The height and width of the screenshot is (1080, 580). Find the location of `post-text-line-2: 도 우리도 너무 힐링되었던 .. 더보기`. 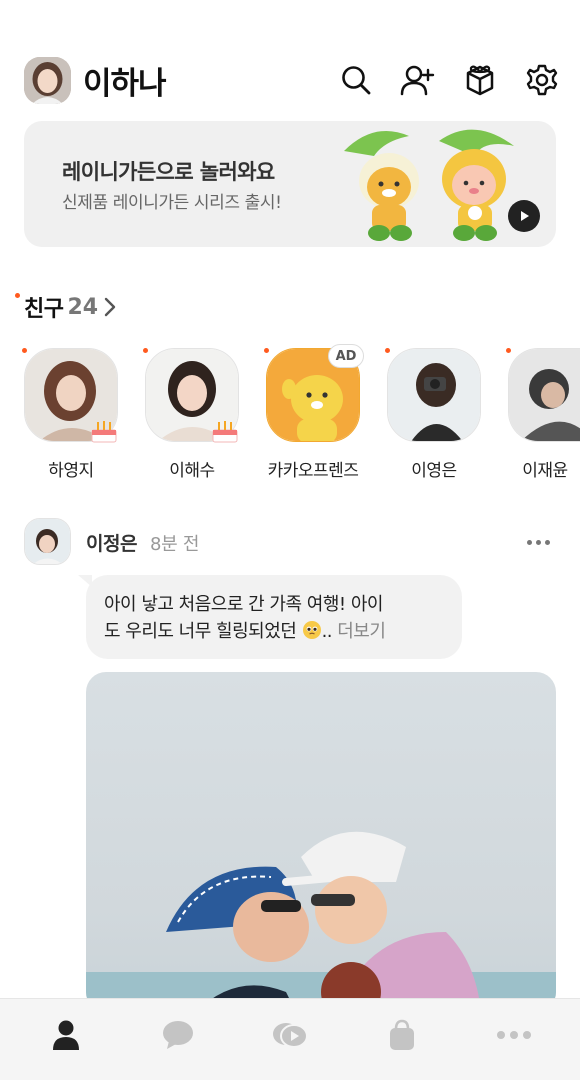

post-text-line-2: 도 우리도 너무 힐링되었던 .. 더보기 is located at coordinates (274, 631).